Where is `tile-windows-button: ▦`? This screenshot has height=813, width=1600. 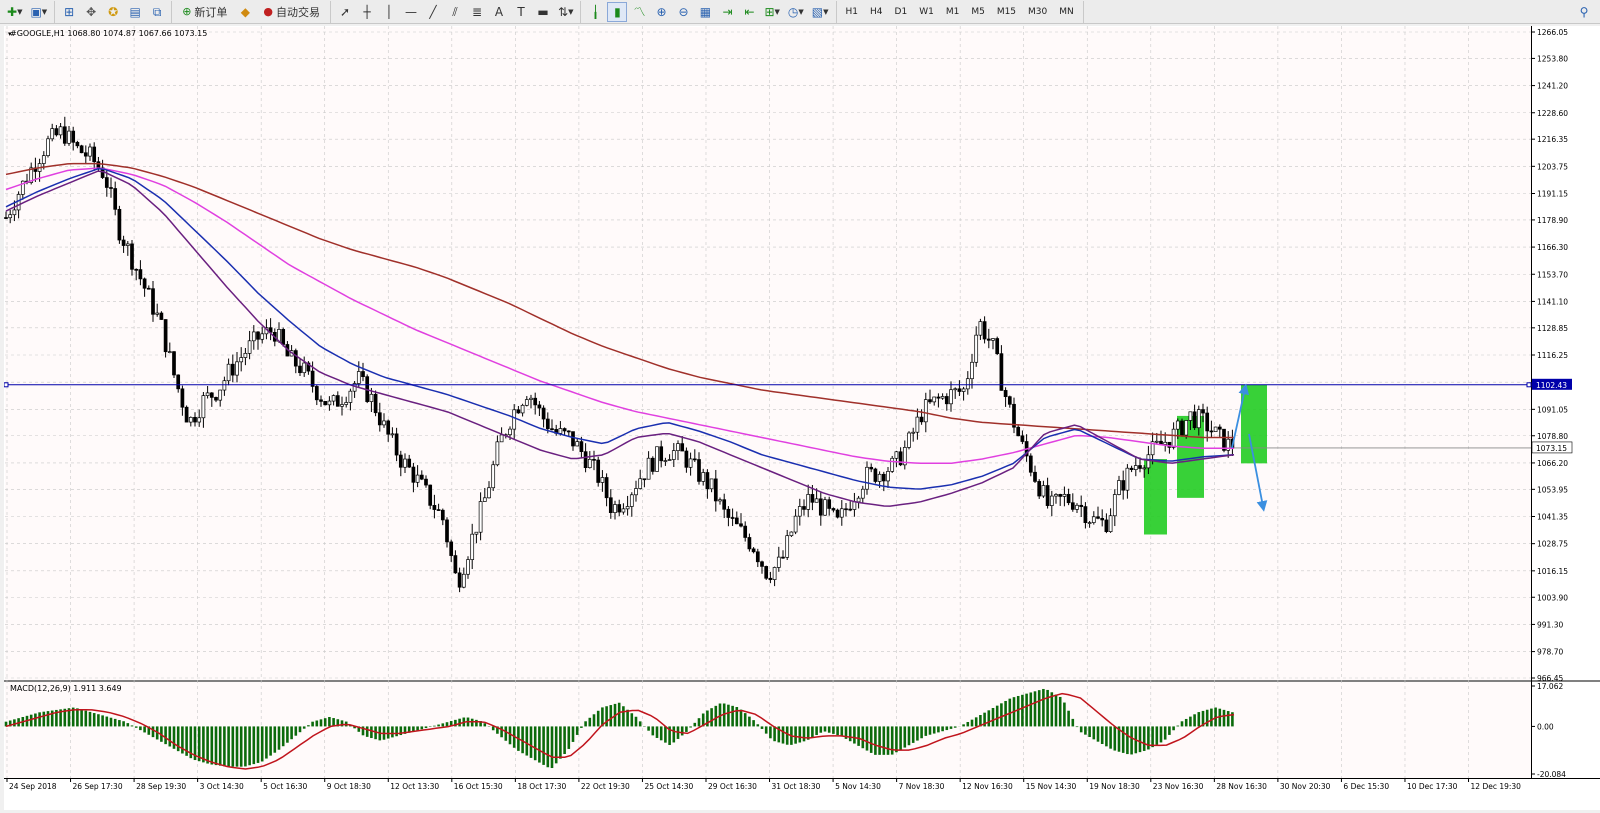 tile-windows-button: ▦ is located at coordinates (705, 12).